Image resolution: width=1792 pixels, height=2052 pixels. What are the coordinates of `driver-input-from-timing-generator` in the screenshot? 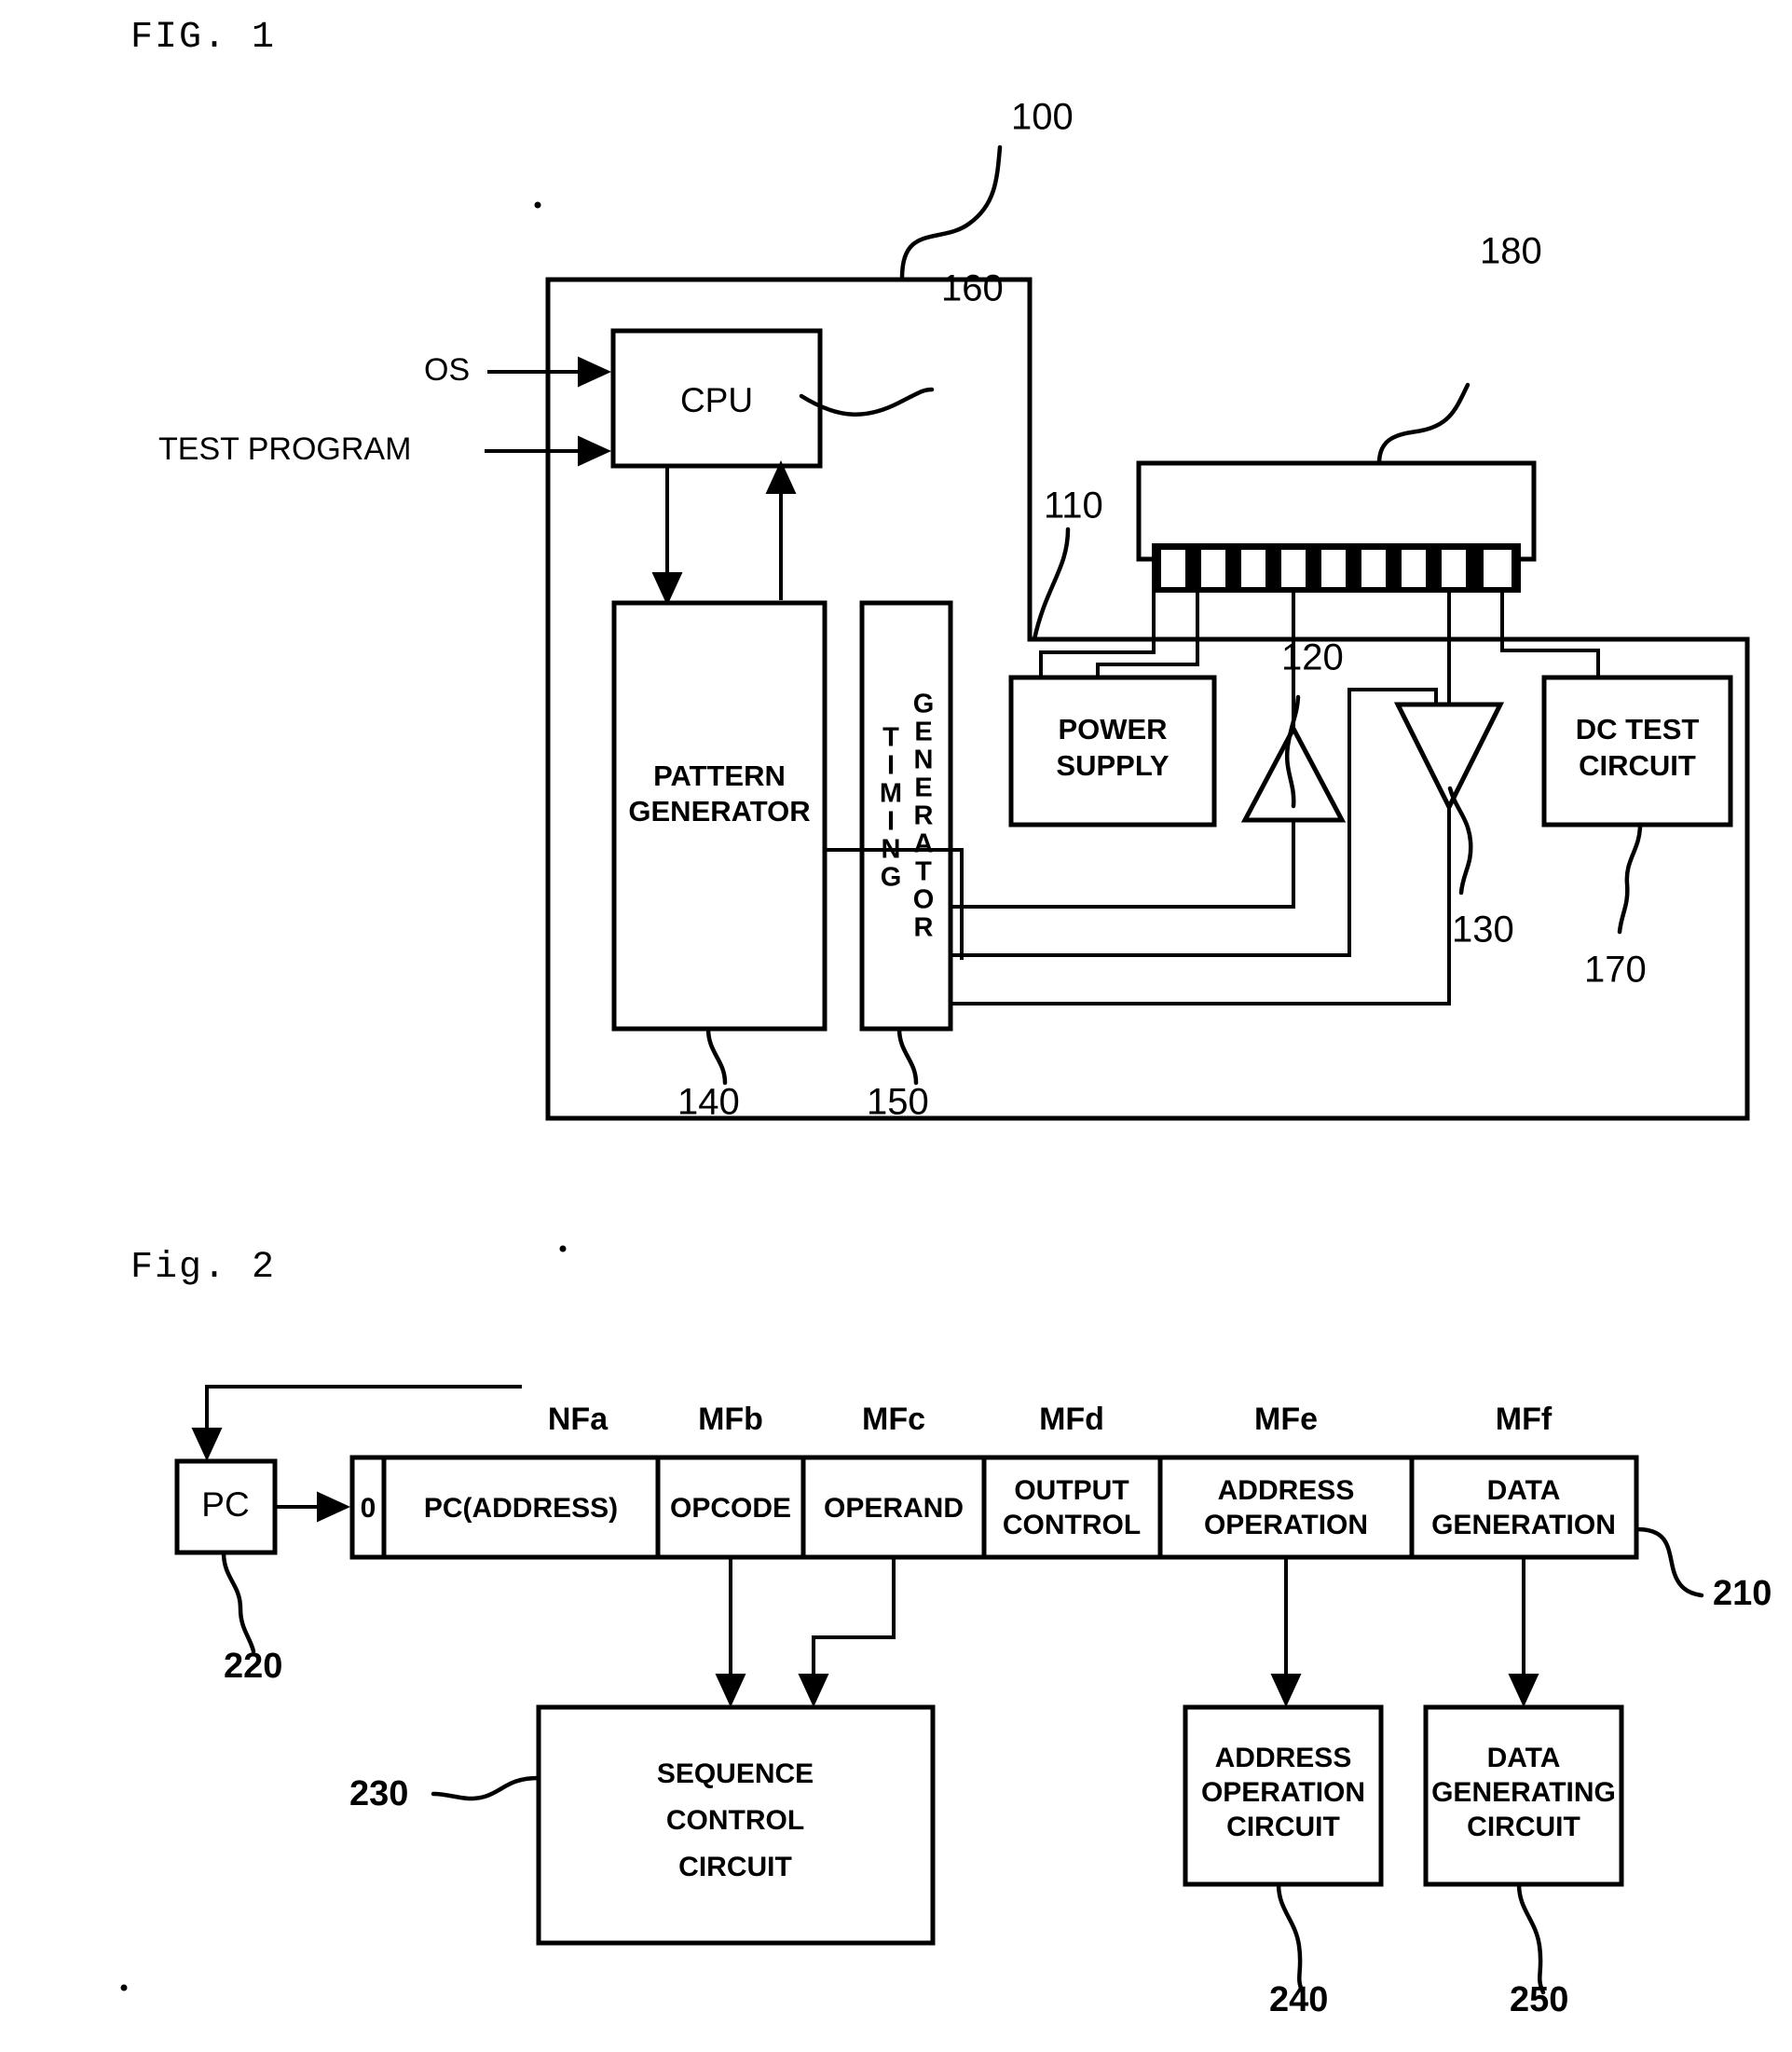 It's located at (1123, 864).